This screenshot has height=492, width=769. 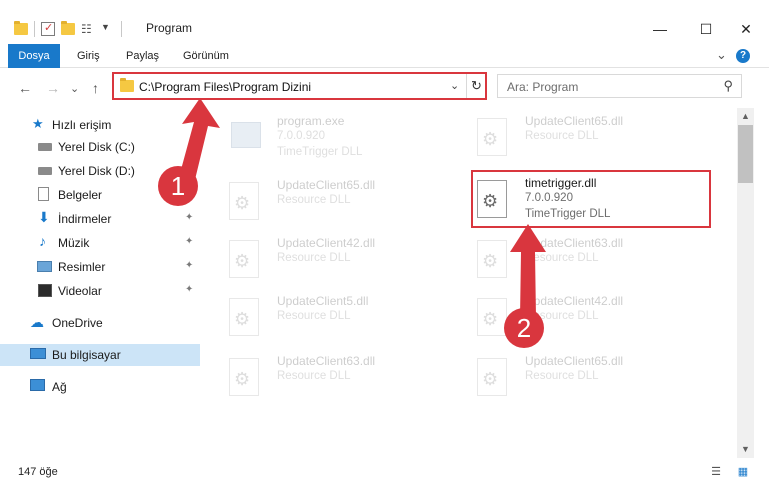 I want to click on scroll-up-icon: ▲, so click(x=745, y=116).